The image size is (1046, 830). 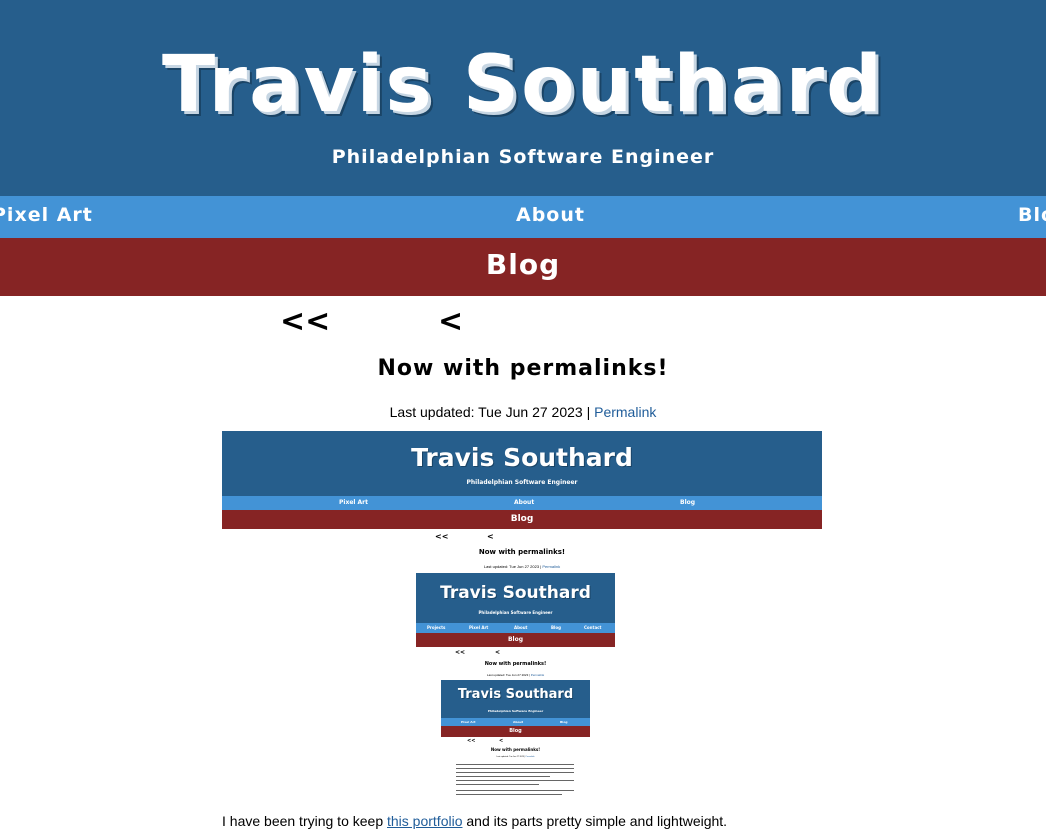 What do you see at coordinates (522, 482) in the screenshot?
I see `screenshot-site-subtitle: Philadelphian Software Engineer` at bounding box center [522, 482].